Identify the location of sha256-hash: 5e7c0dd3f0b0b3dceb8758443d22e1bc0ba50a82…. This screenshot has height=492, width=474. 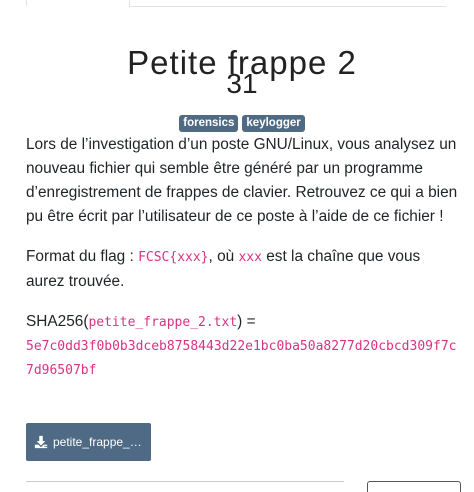
(241, 358).